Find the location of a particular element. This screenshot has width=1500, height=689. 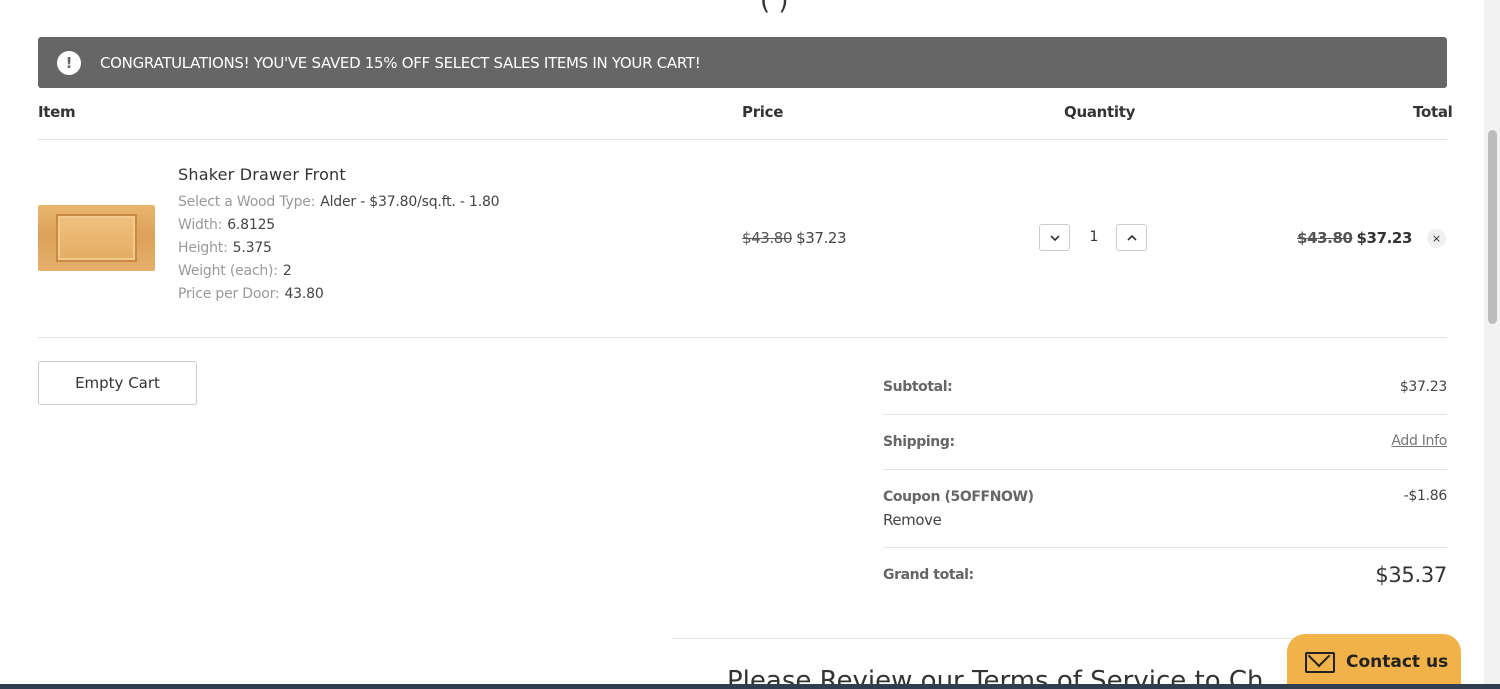

quantity-decrease-button is located at coordinates (1054, 237).